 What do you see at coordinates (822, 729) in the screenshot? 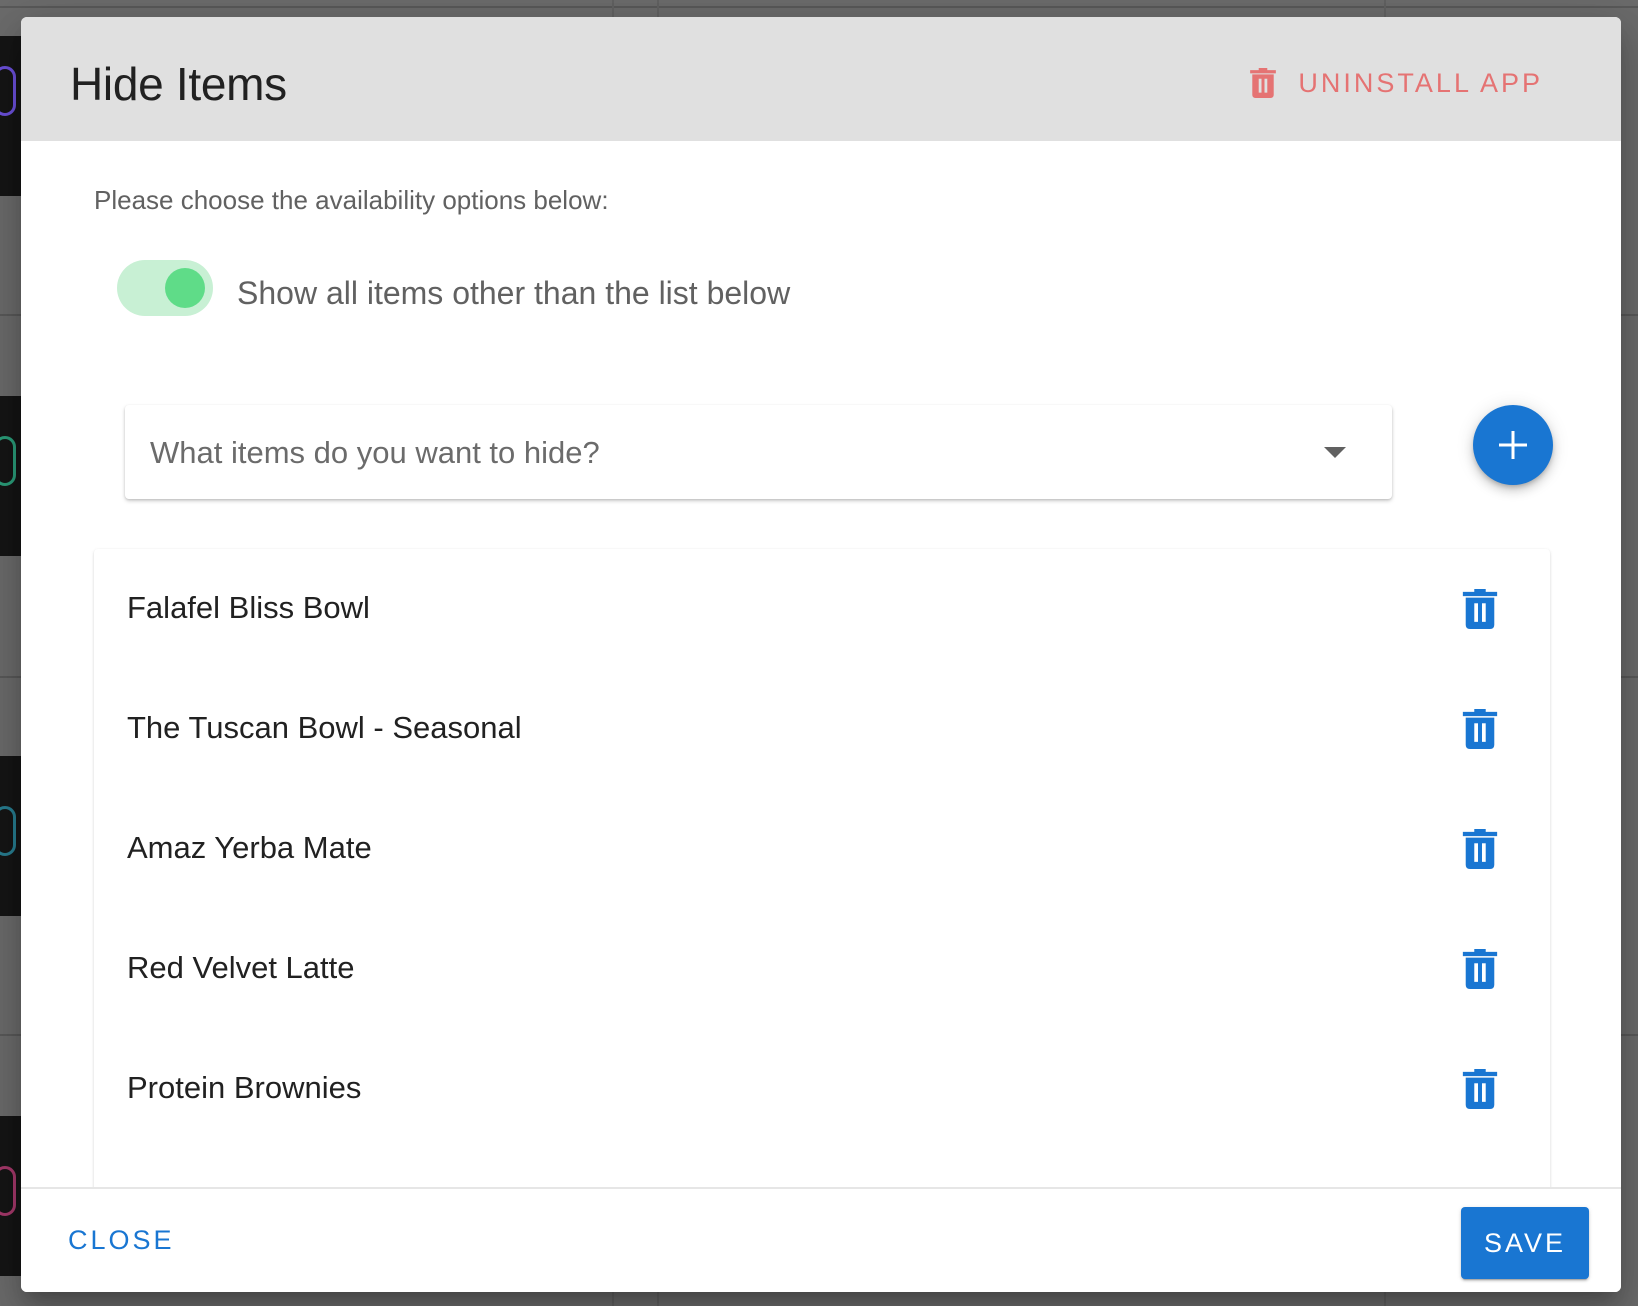
I see `list-item: The Tuscan Bowl - Seasonal` at bounding box center [822, 729].